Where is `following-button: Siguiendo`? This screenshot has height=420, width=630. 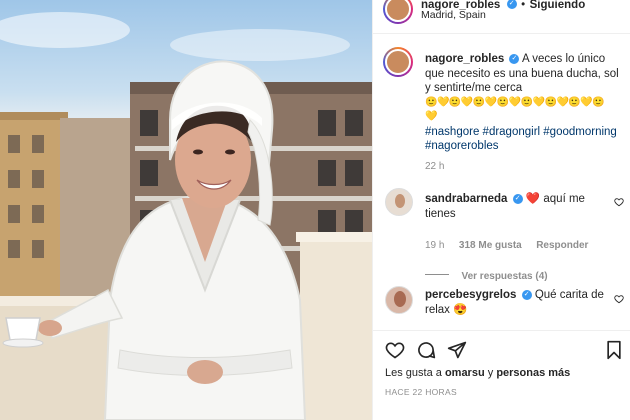
following-button: Siguiendo is located at coordinates (558, 5).